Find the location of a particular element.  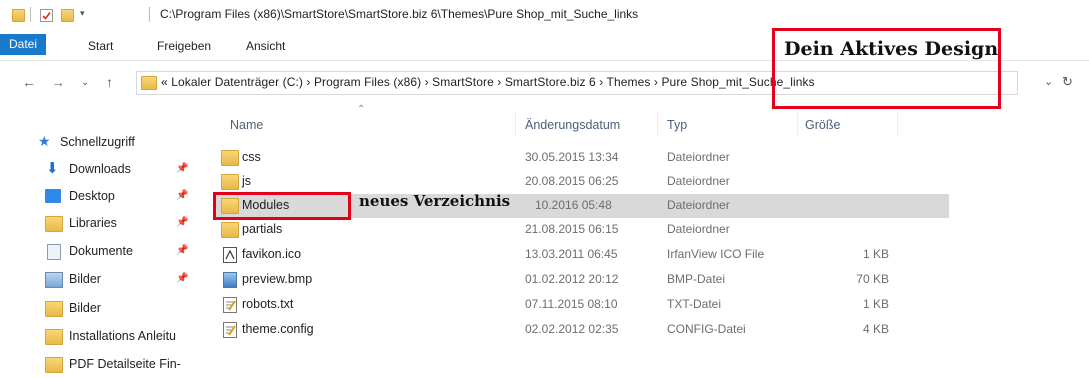

column-header-type: Typ is located at coordinates (677, 125).